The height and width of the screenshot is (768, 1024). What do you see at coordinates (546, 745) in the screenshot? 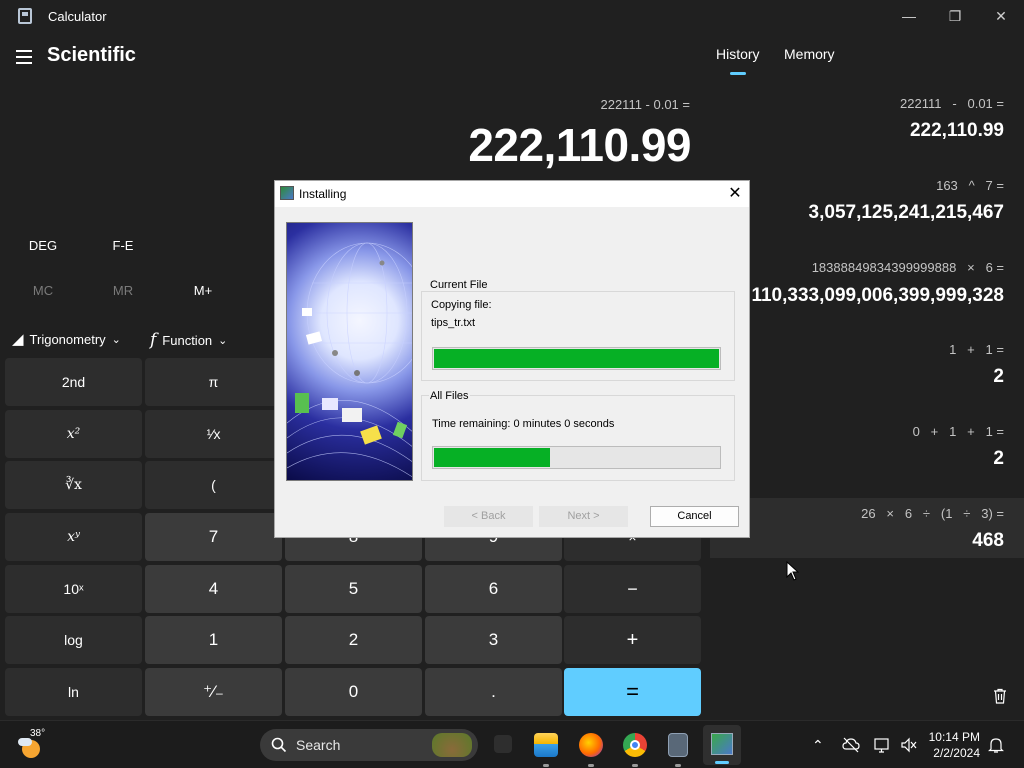
I see `file-explorer-icon` at bounding box center [546, 745].